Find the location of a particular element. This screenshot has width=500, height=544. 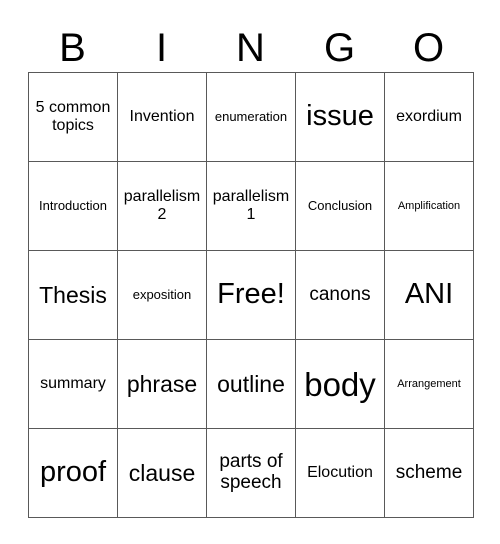

bingo-cell-label: body is located at coordinates (340, 384).